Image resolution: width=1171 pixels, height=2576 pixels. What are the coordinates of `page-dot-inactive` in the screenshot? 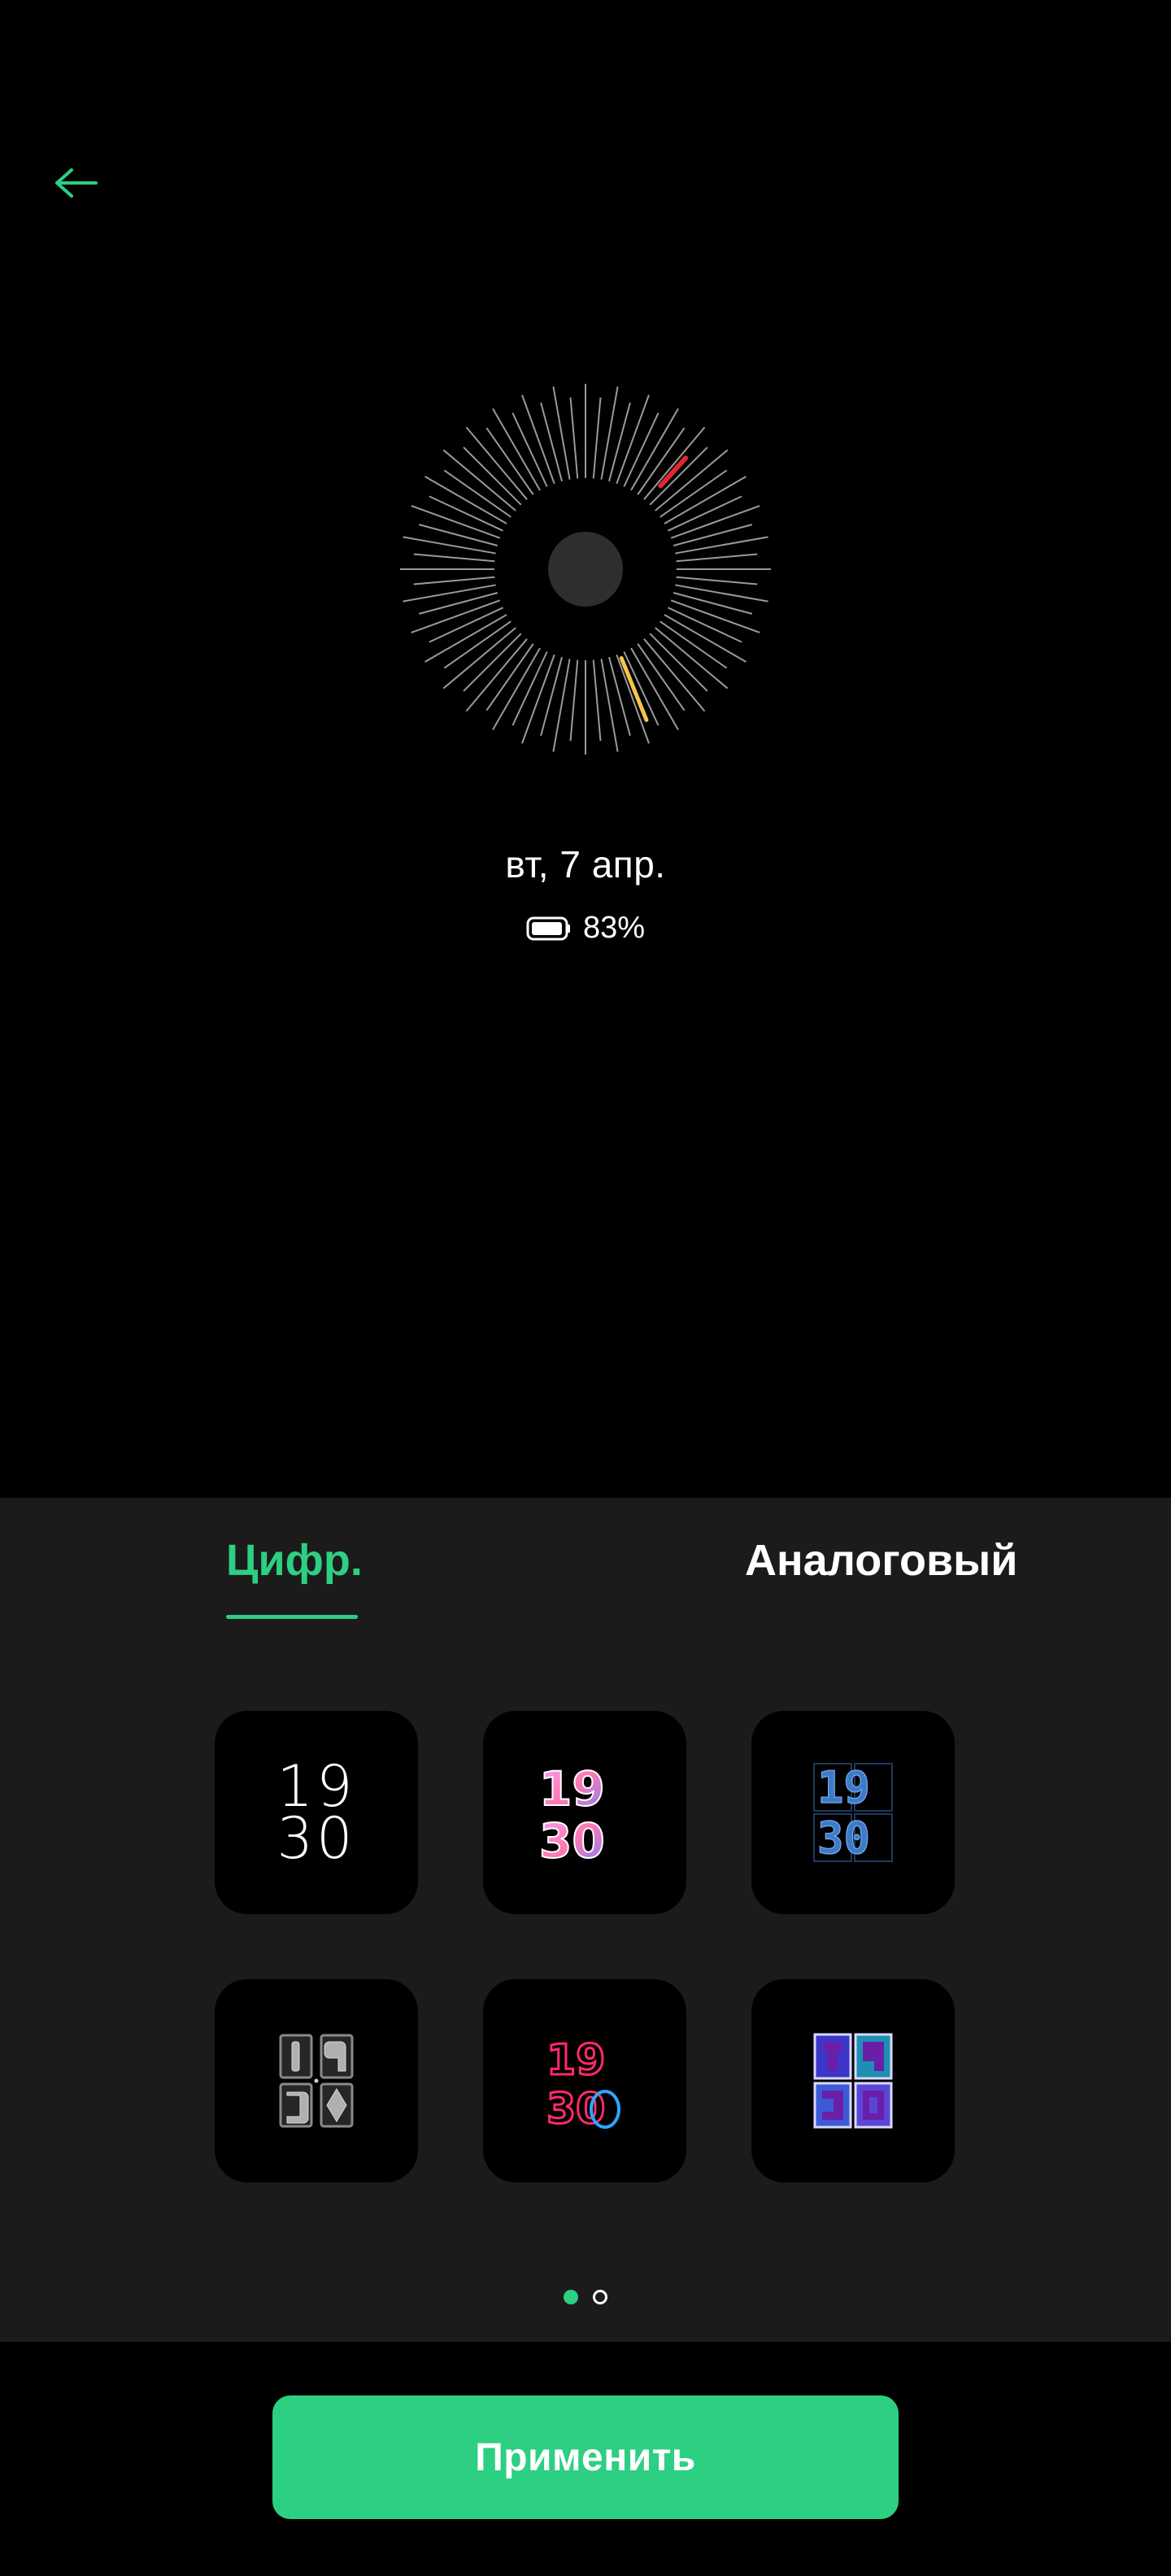 It's located at (600, 2297).